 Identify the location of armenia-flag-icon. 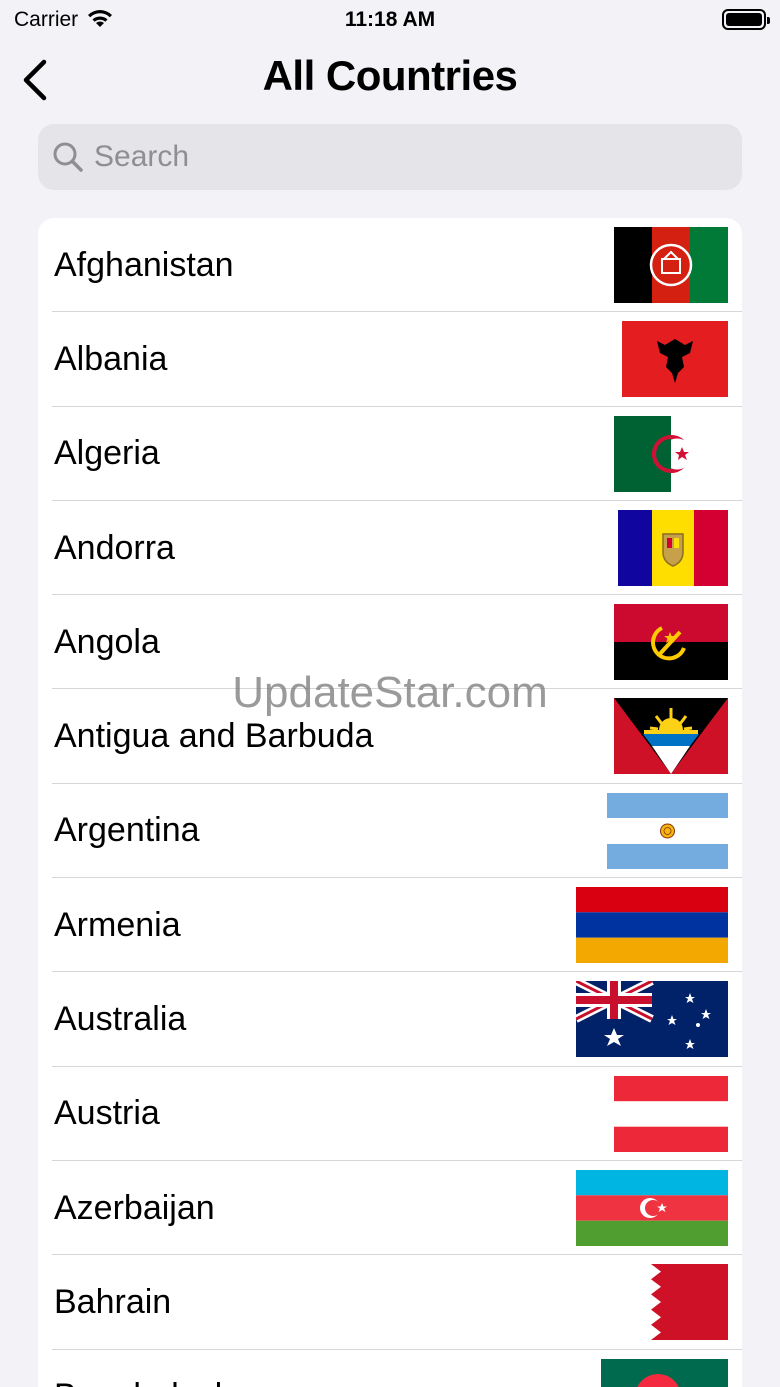
(652, 925).